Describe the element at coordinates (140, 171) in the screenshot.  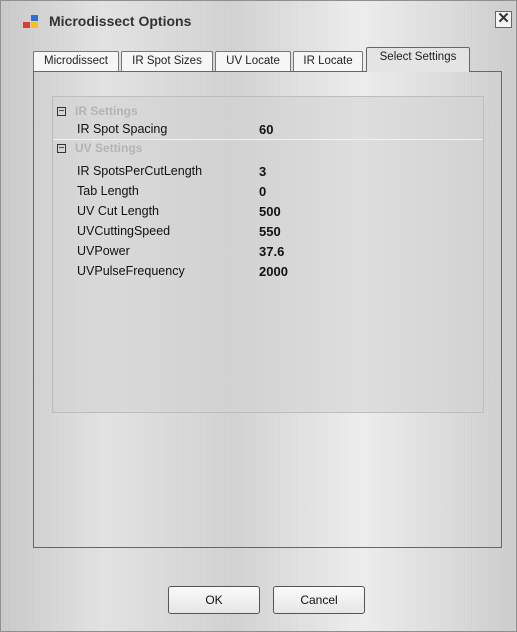
I see `property-name: IR SpotsPerCutLength` at that location.